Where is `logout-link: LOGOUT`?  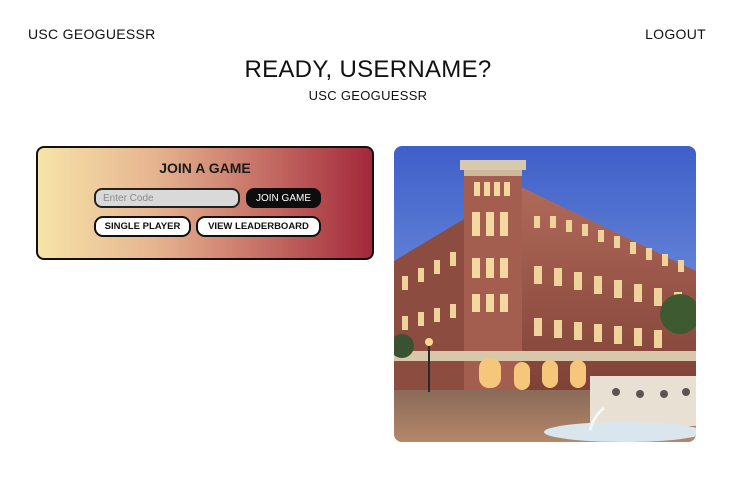 logout-link: LOGOUT is located at coordinates (675, 34).